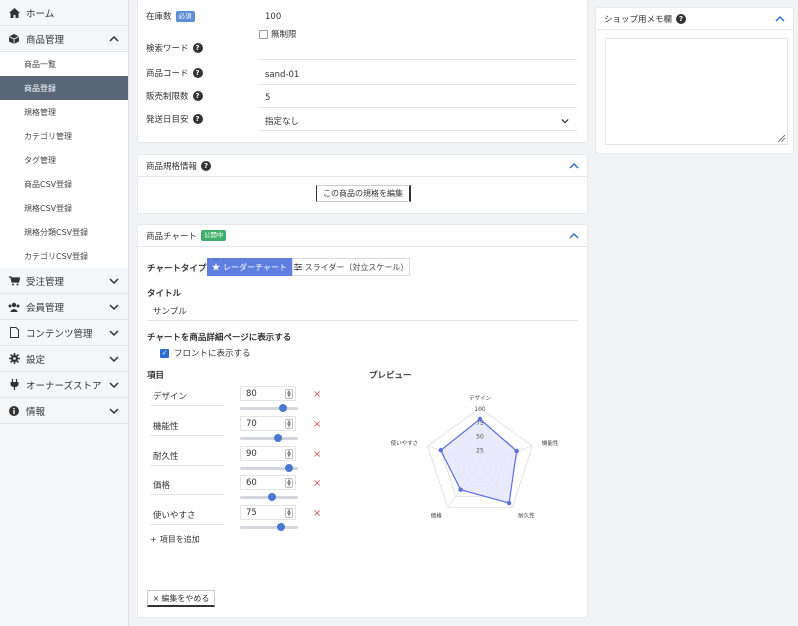 The image size is (798, 626). What do you see at coordinates (356, 267) in the screenshot?
I see `tab-slider-label: スライダー（対立スケール）` at bounding box center [356, 267].